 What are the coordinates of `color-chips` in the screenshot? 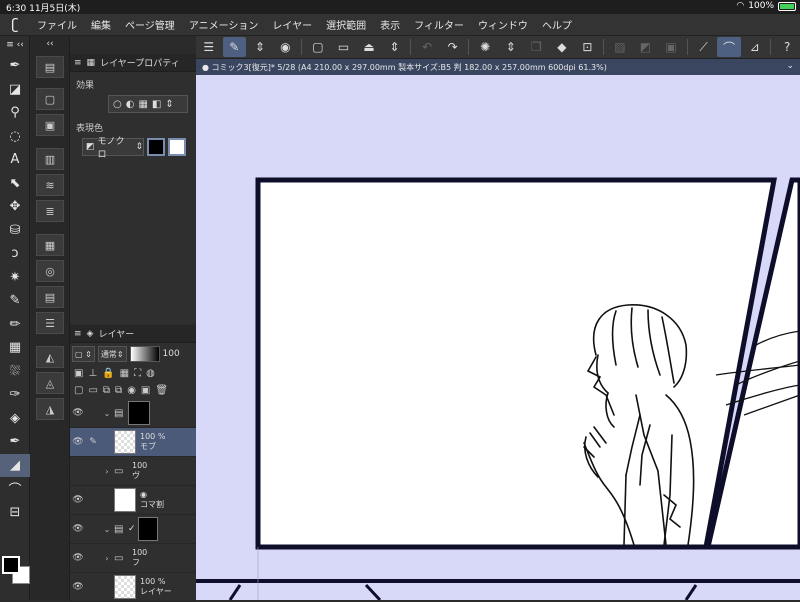 It's located at (16, 571).